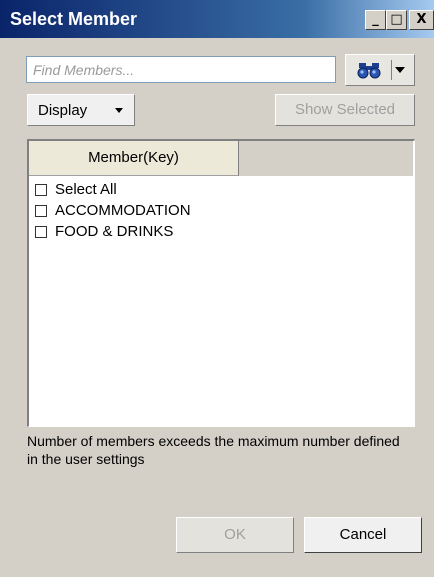 This screenshot has height=577, width=434. I want to click on cancel-button: Cancel, so click(363, 535).